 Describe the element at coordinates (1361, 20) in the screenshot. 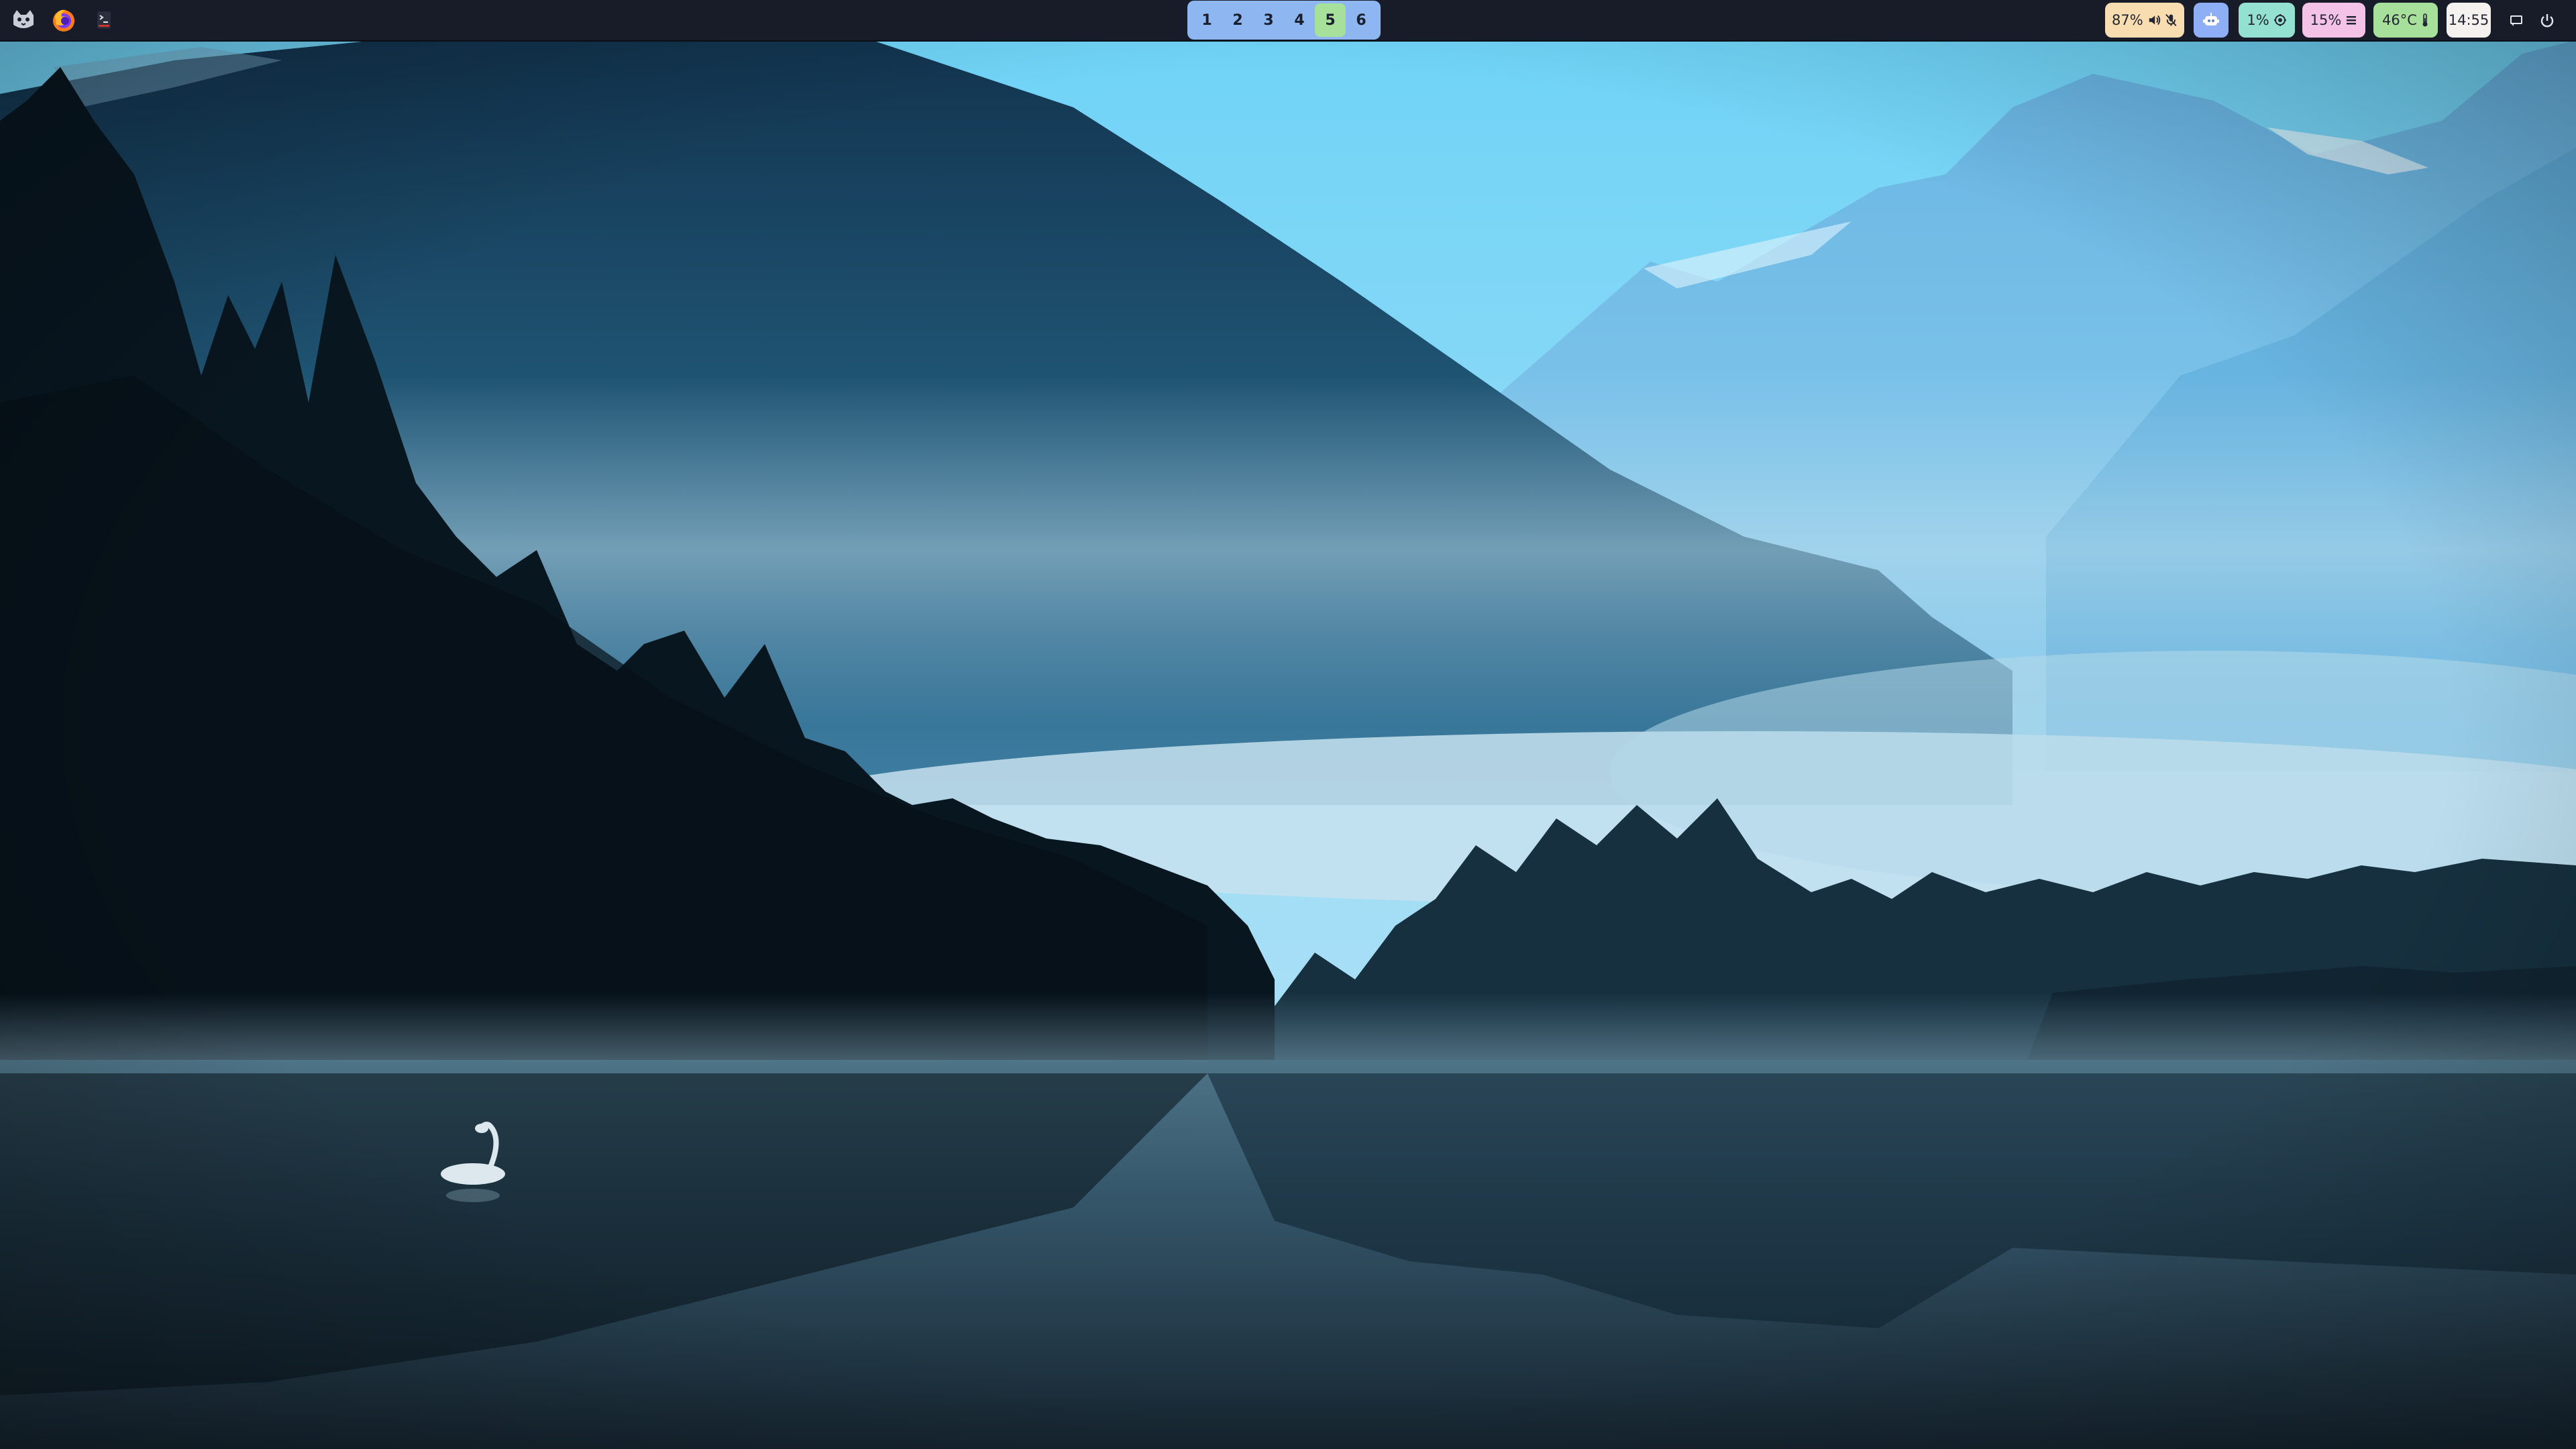

I see `workspace-button-6: 6` at that location.